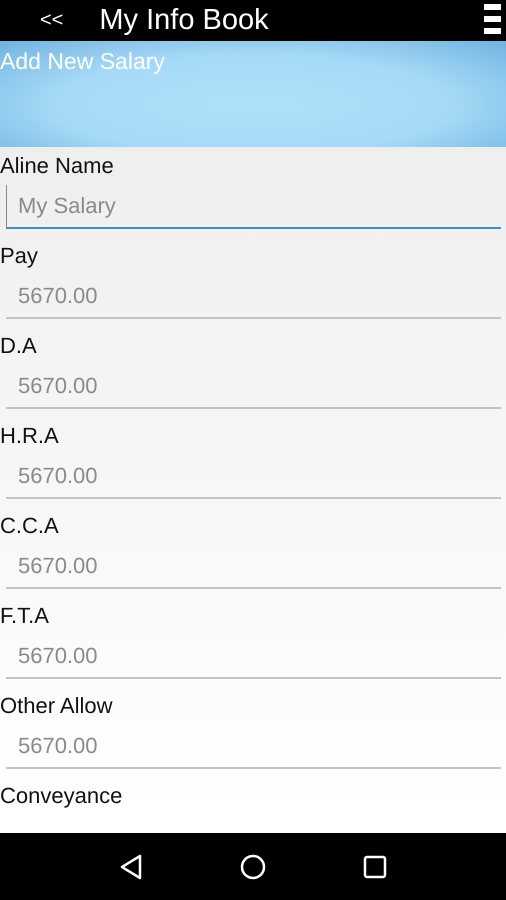 Image resolution: width=506 pixels, height=900 pixels. Describe the element at coordinates (19, 256) in the screenshot. I see `field-label: Pay` at that location.